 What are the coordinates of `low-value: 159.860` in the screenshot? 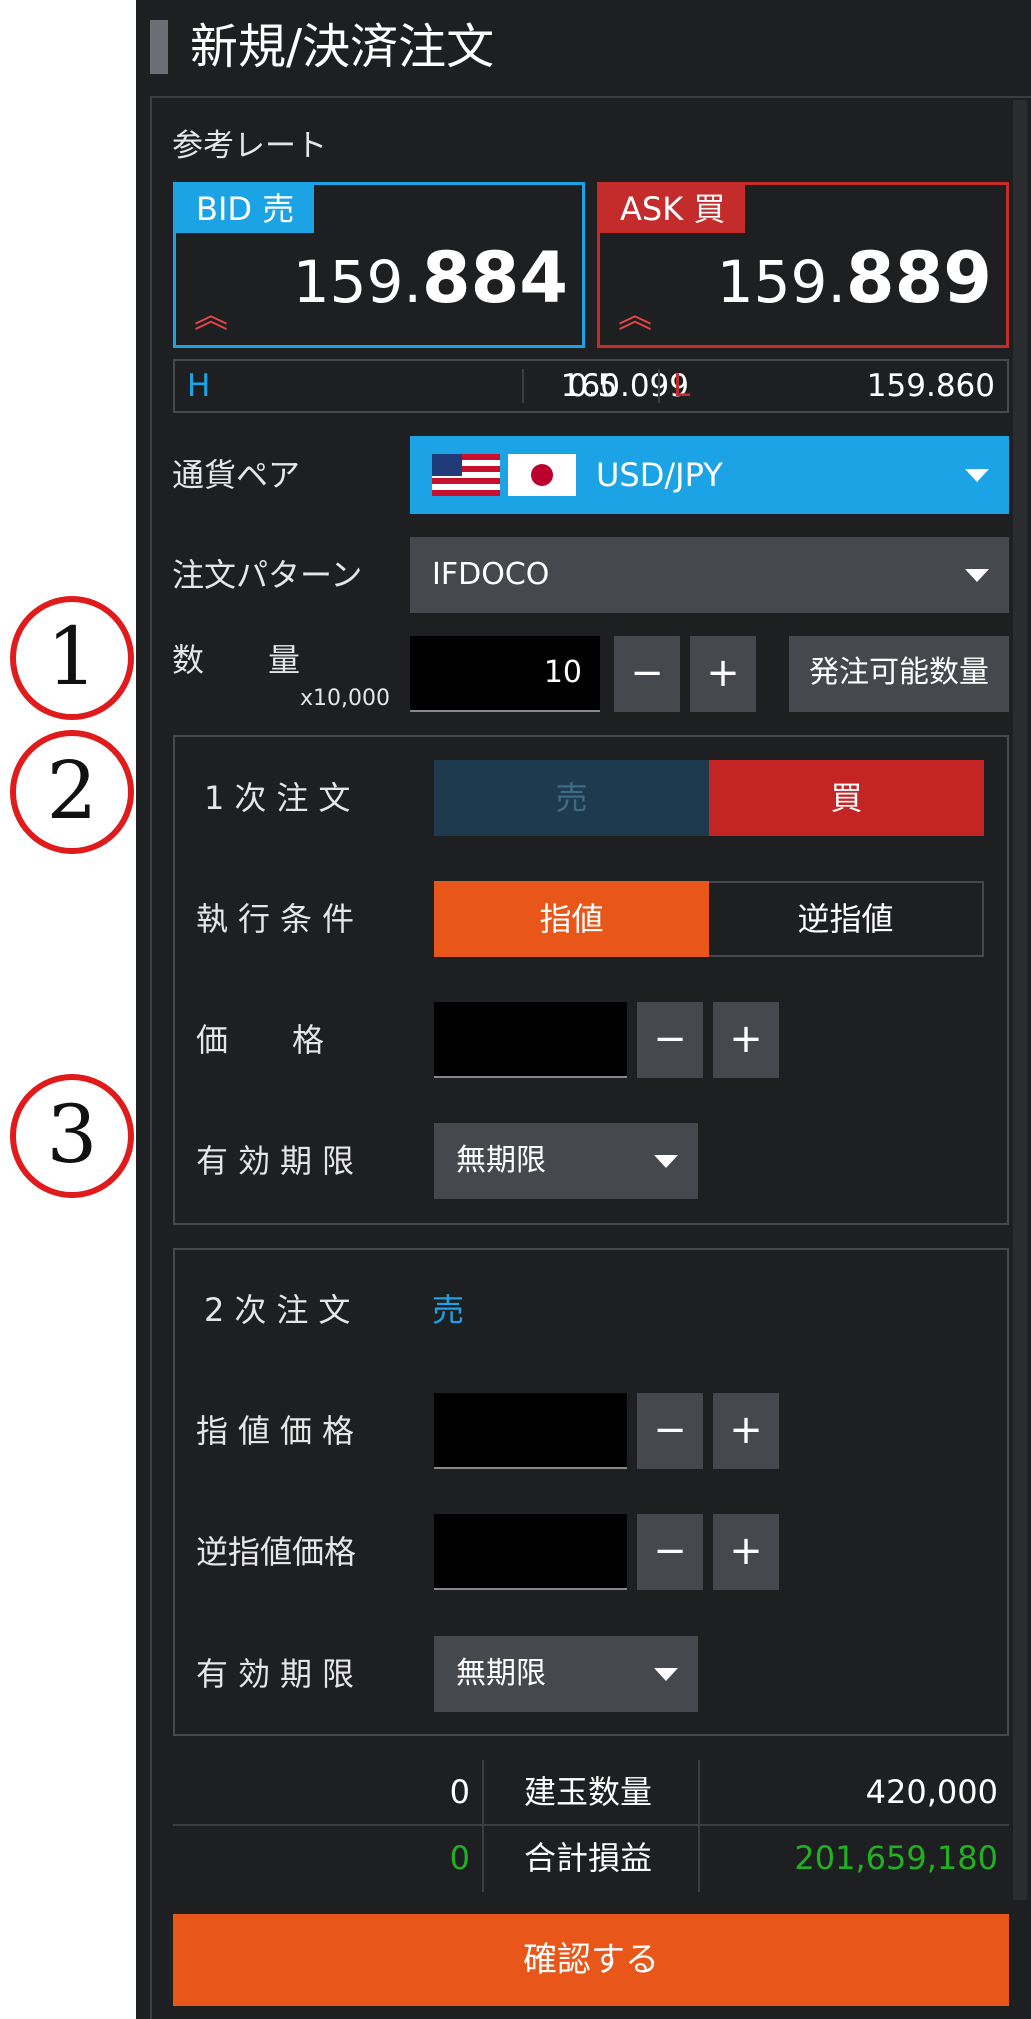 It's located at (930, 386).